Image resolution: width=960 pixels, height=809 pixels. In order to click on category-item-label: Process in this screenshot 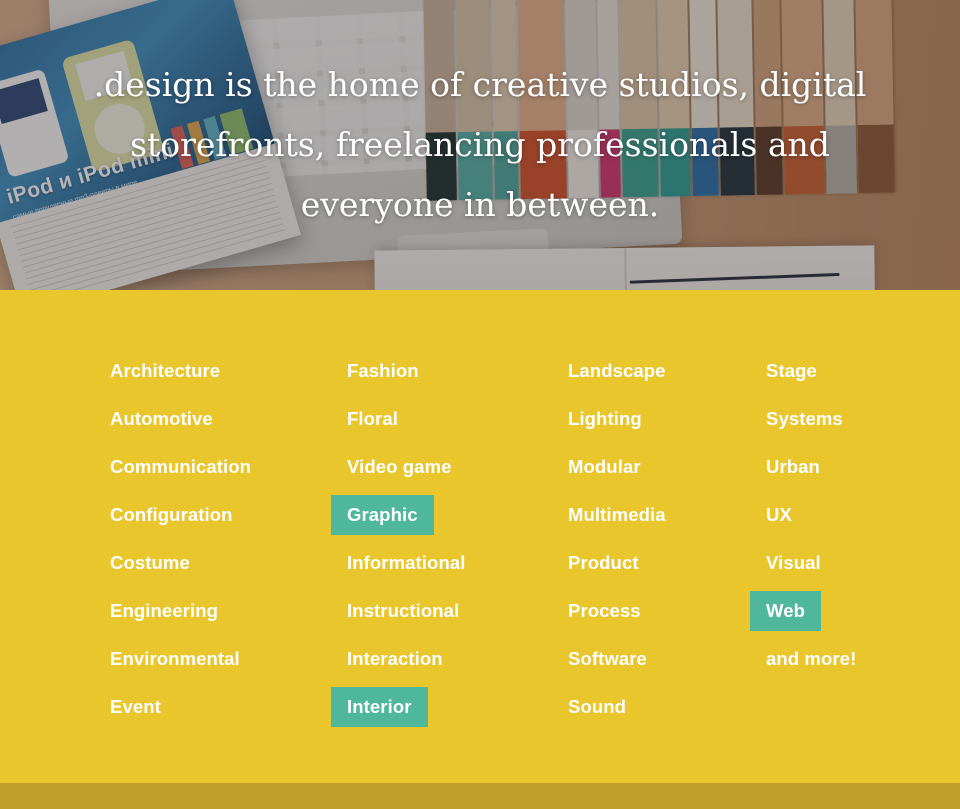, I will do `click(604, 610)`.